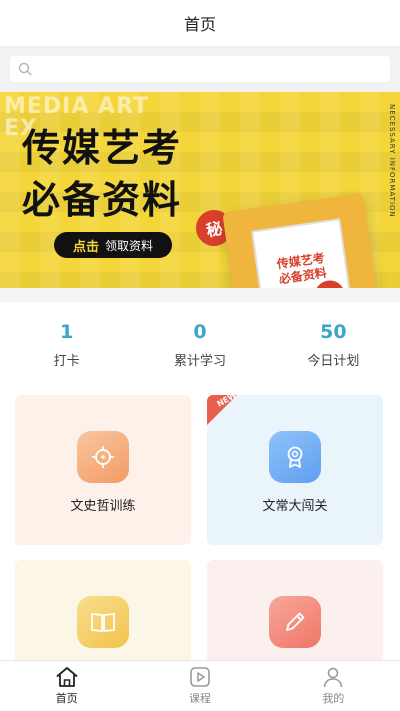  I want to click on home-icon, so click(67, 677).